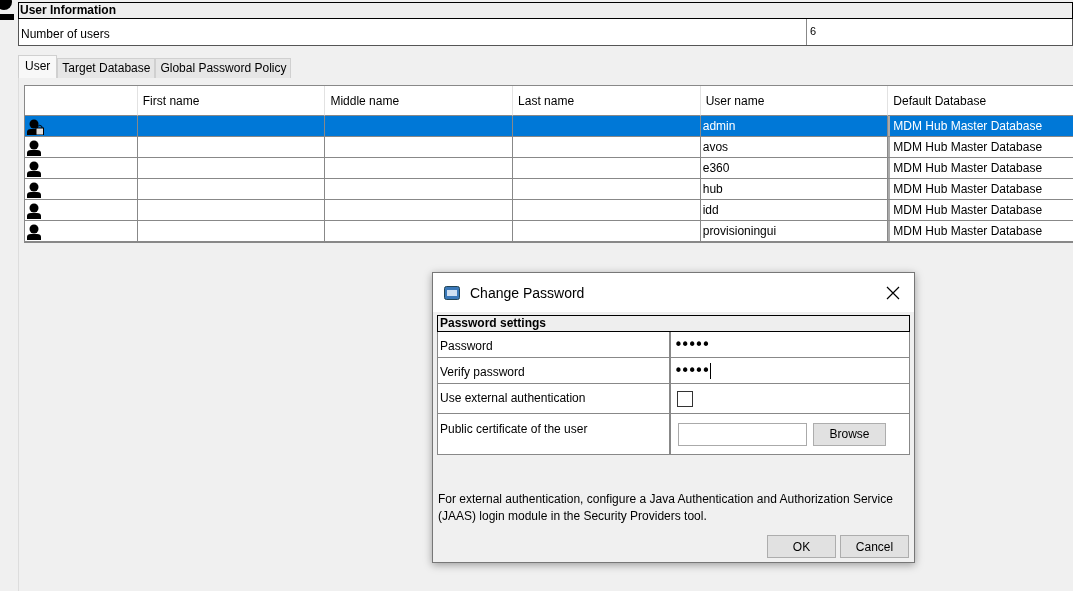  Describe the element at coordinates (528, 292) in the screenshot. I see `dialog-title: Change Password` at that location.